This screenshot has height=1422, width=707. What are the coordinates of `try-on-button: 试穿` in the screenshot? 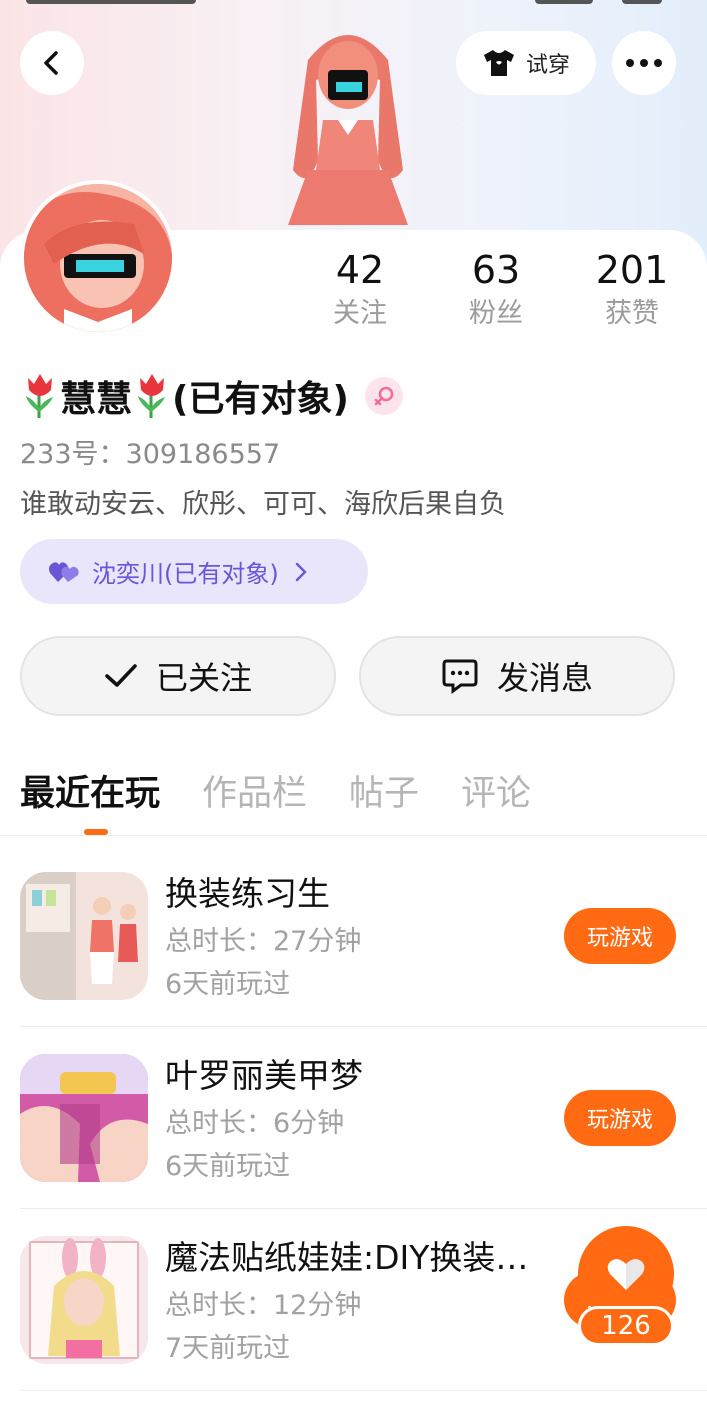 It's located at (526, 63).